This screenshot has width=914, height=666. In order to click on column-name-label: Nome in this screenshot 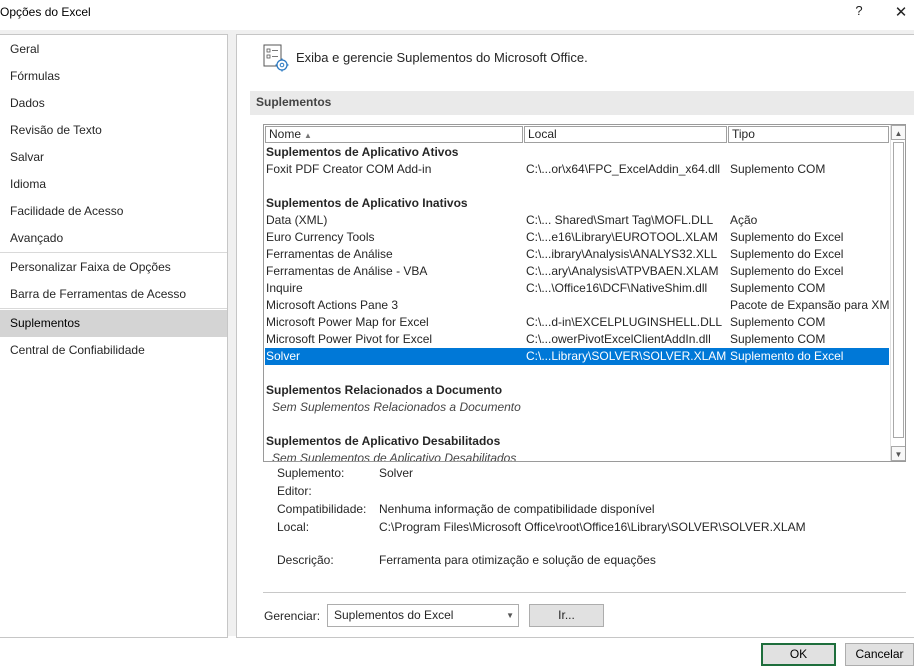, I will do `click(285, 134)`.